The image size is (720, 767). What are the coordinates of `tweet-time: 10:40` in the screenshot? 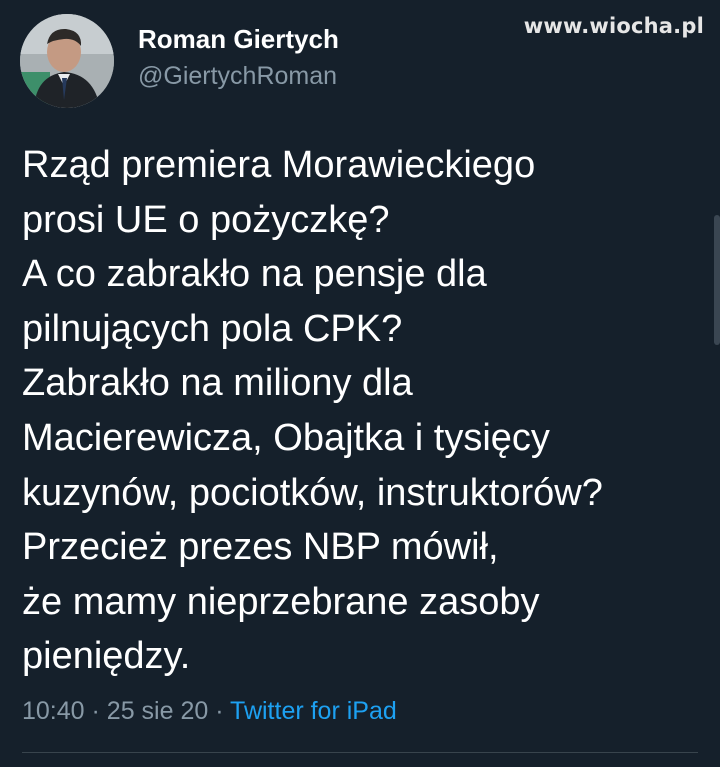 It's located at (53, 711).